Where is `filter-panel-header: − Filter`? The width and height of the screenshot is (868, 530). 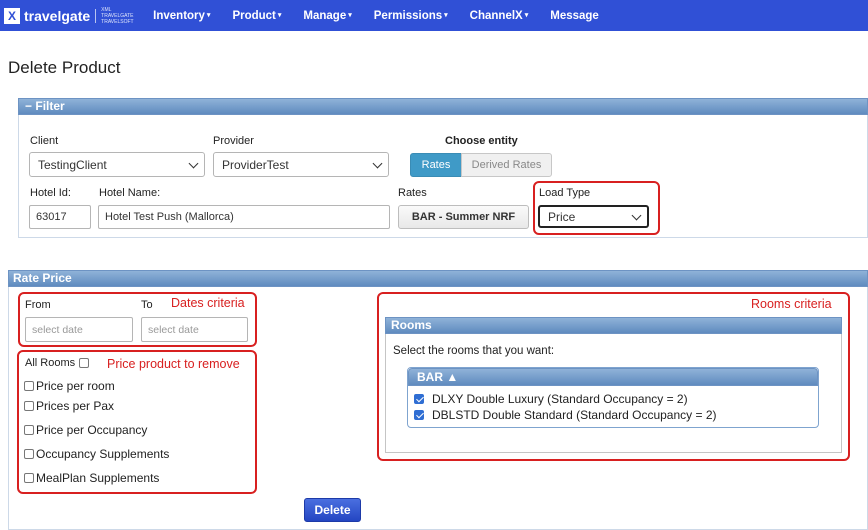
filter-panel-header: − Filter is located at coordinates (443, 106).